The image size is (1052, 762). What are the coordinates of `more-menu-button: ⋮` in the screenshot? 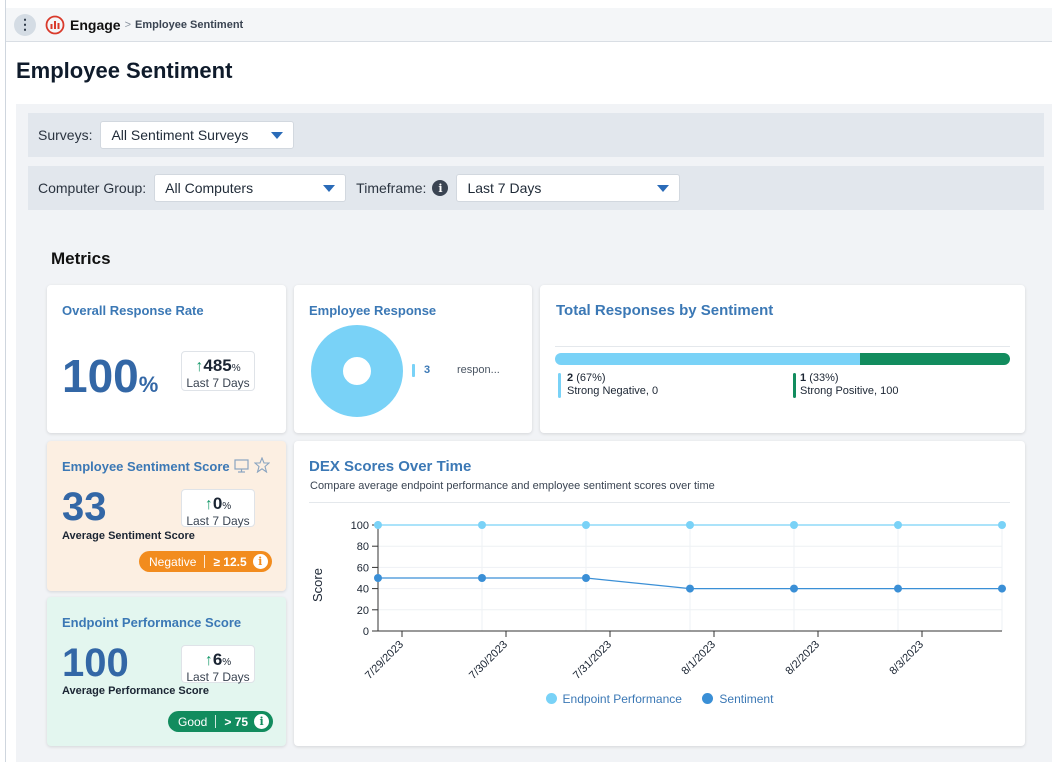 It's located at (25, 24).